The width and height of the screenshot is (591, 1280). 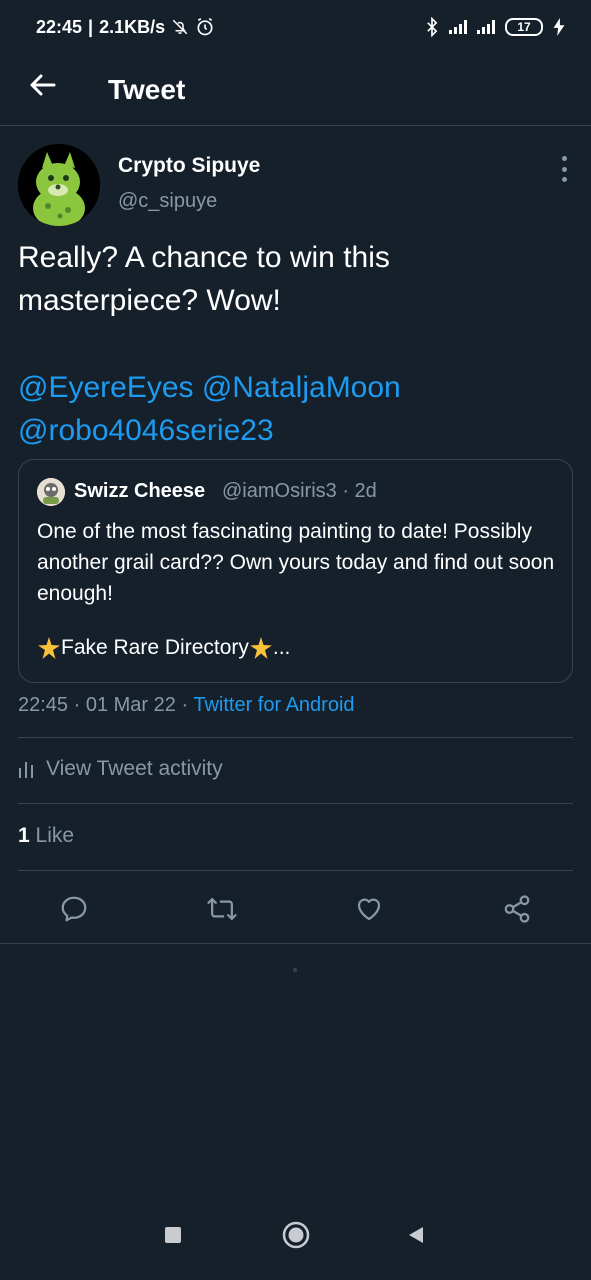 What do you see at coordinates (167, 201) in the screenshot?
I see `author-handle: @c_sipuye` at bounding box center [167, 201].